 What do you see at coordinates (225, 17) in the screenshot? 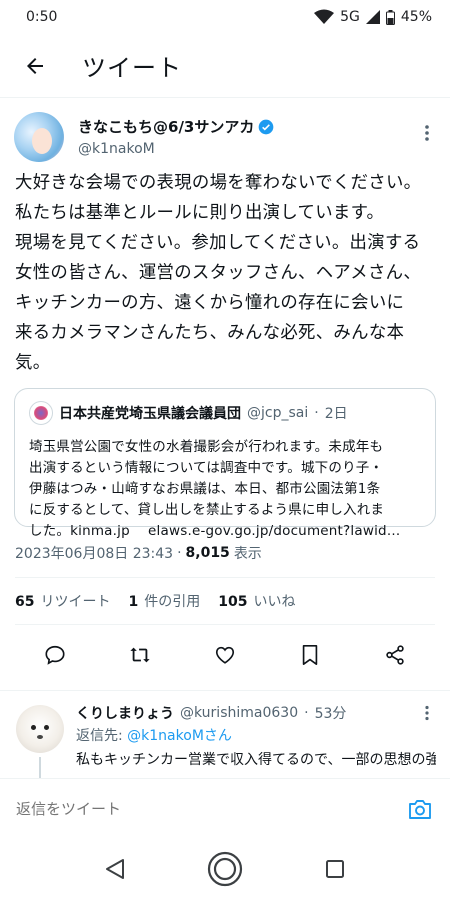
I see `status-bar: 0:50 5G 45%` at bounding box center [225, 17].